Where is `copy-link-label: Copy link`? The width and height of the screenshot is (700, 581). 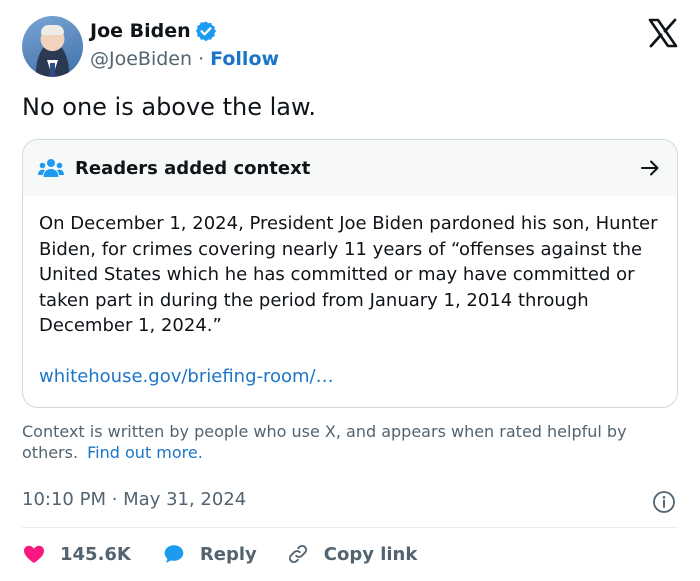
copy-link-label: Copy link is located at coordinates (370, 554).